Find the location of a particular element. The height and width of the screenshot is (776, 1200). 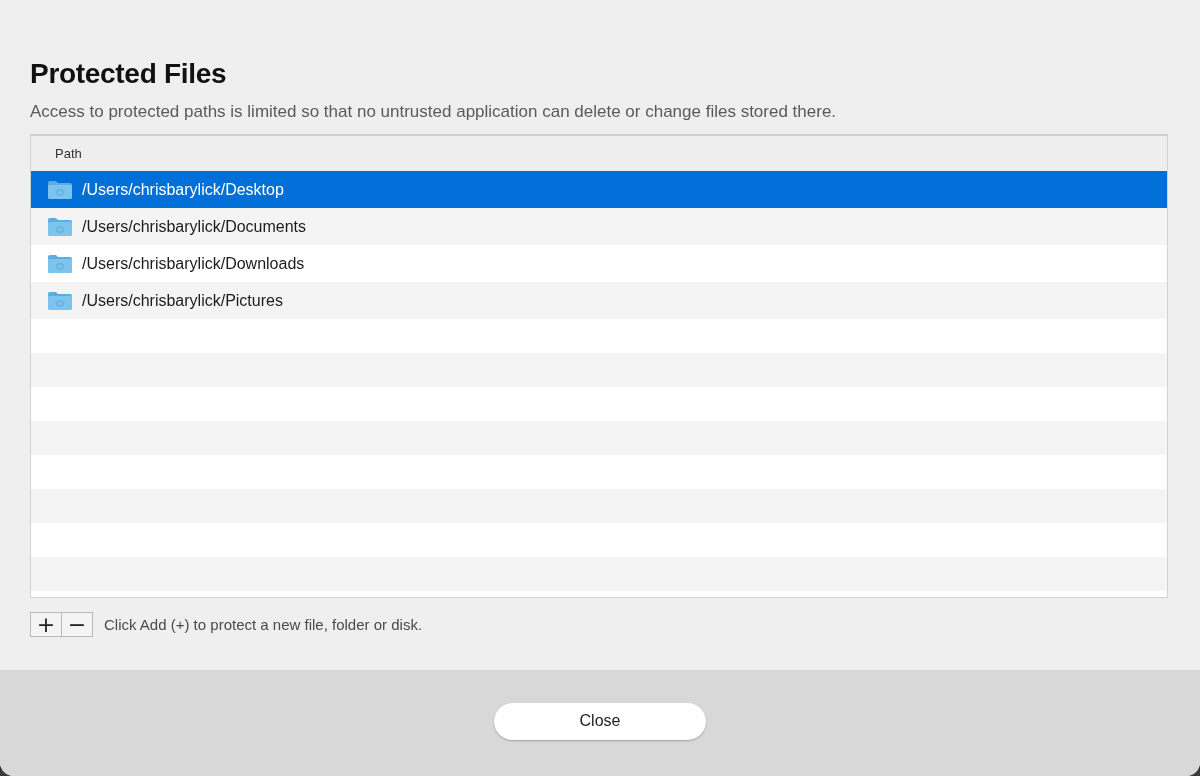

path-row: /Users/chrisbarylick/Desktop is located at coordinates (599, 189).